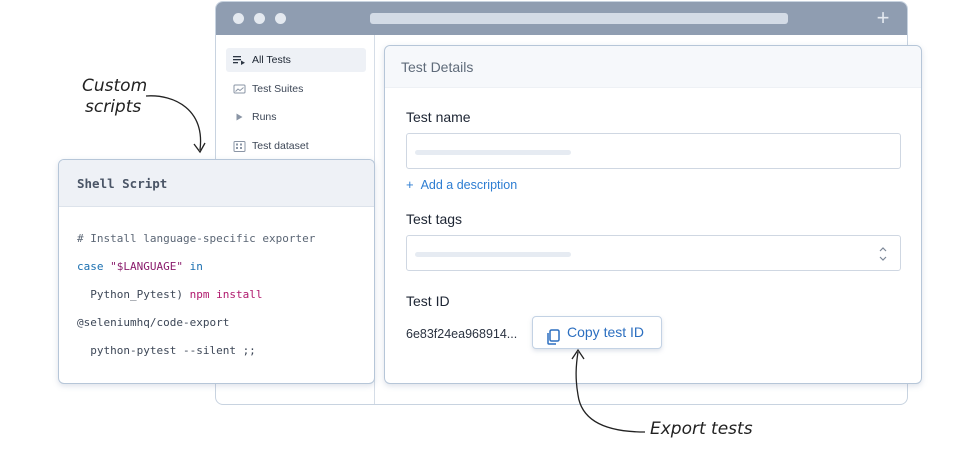  Describe the element at coordinates (239, 117) in the screenshot. I see `play-icon` at that location.